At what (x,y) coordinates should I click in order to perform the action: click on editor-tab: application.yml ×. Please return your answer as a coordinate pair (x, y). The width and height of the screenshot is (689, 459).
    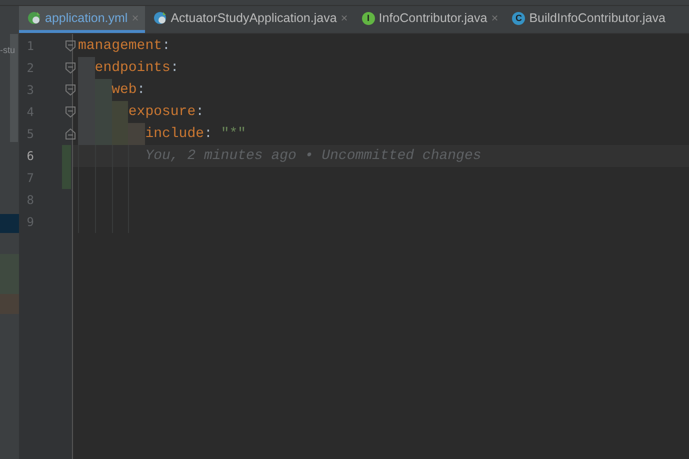
    Looking at the image, I should click on (82, 19).